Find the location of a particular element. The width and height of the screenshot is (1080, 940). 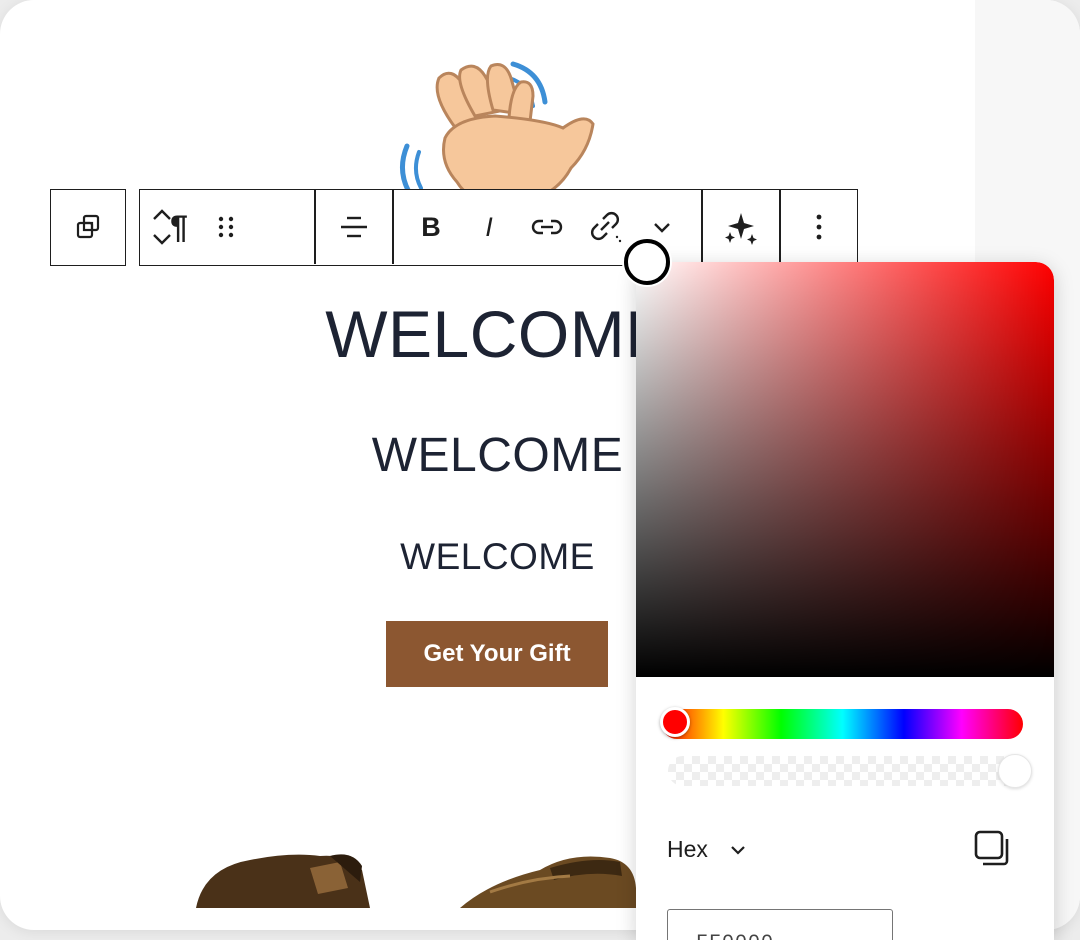

bold-button: B is located at coordinates (431, 227).